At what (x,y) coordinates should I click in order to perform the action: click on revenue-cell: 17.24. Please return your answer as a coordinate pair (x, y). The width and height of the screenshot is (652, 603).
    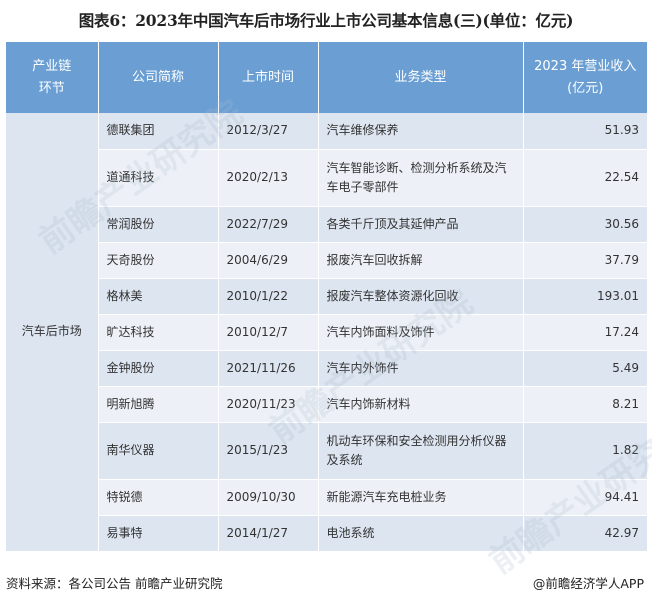
    Looking at the image, I should click on (585, 332).